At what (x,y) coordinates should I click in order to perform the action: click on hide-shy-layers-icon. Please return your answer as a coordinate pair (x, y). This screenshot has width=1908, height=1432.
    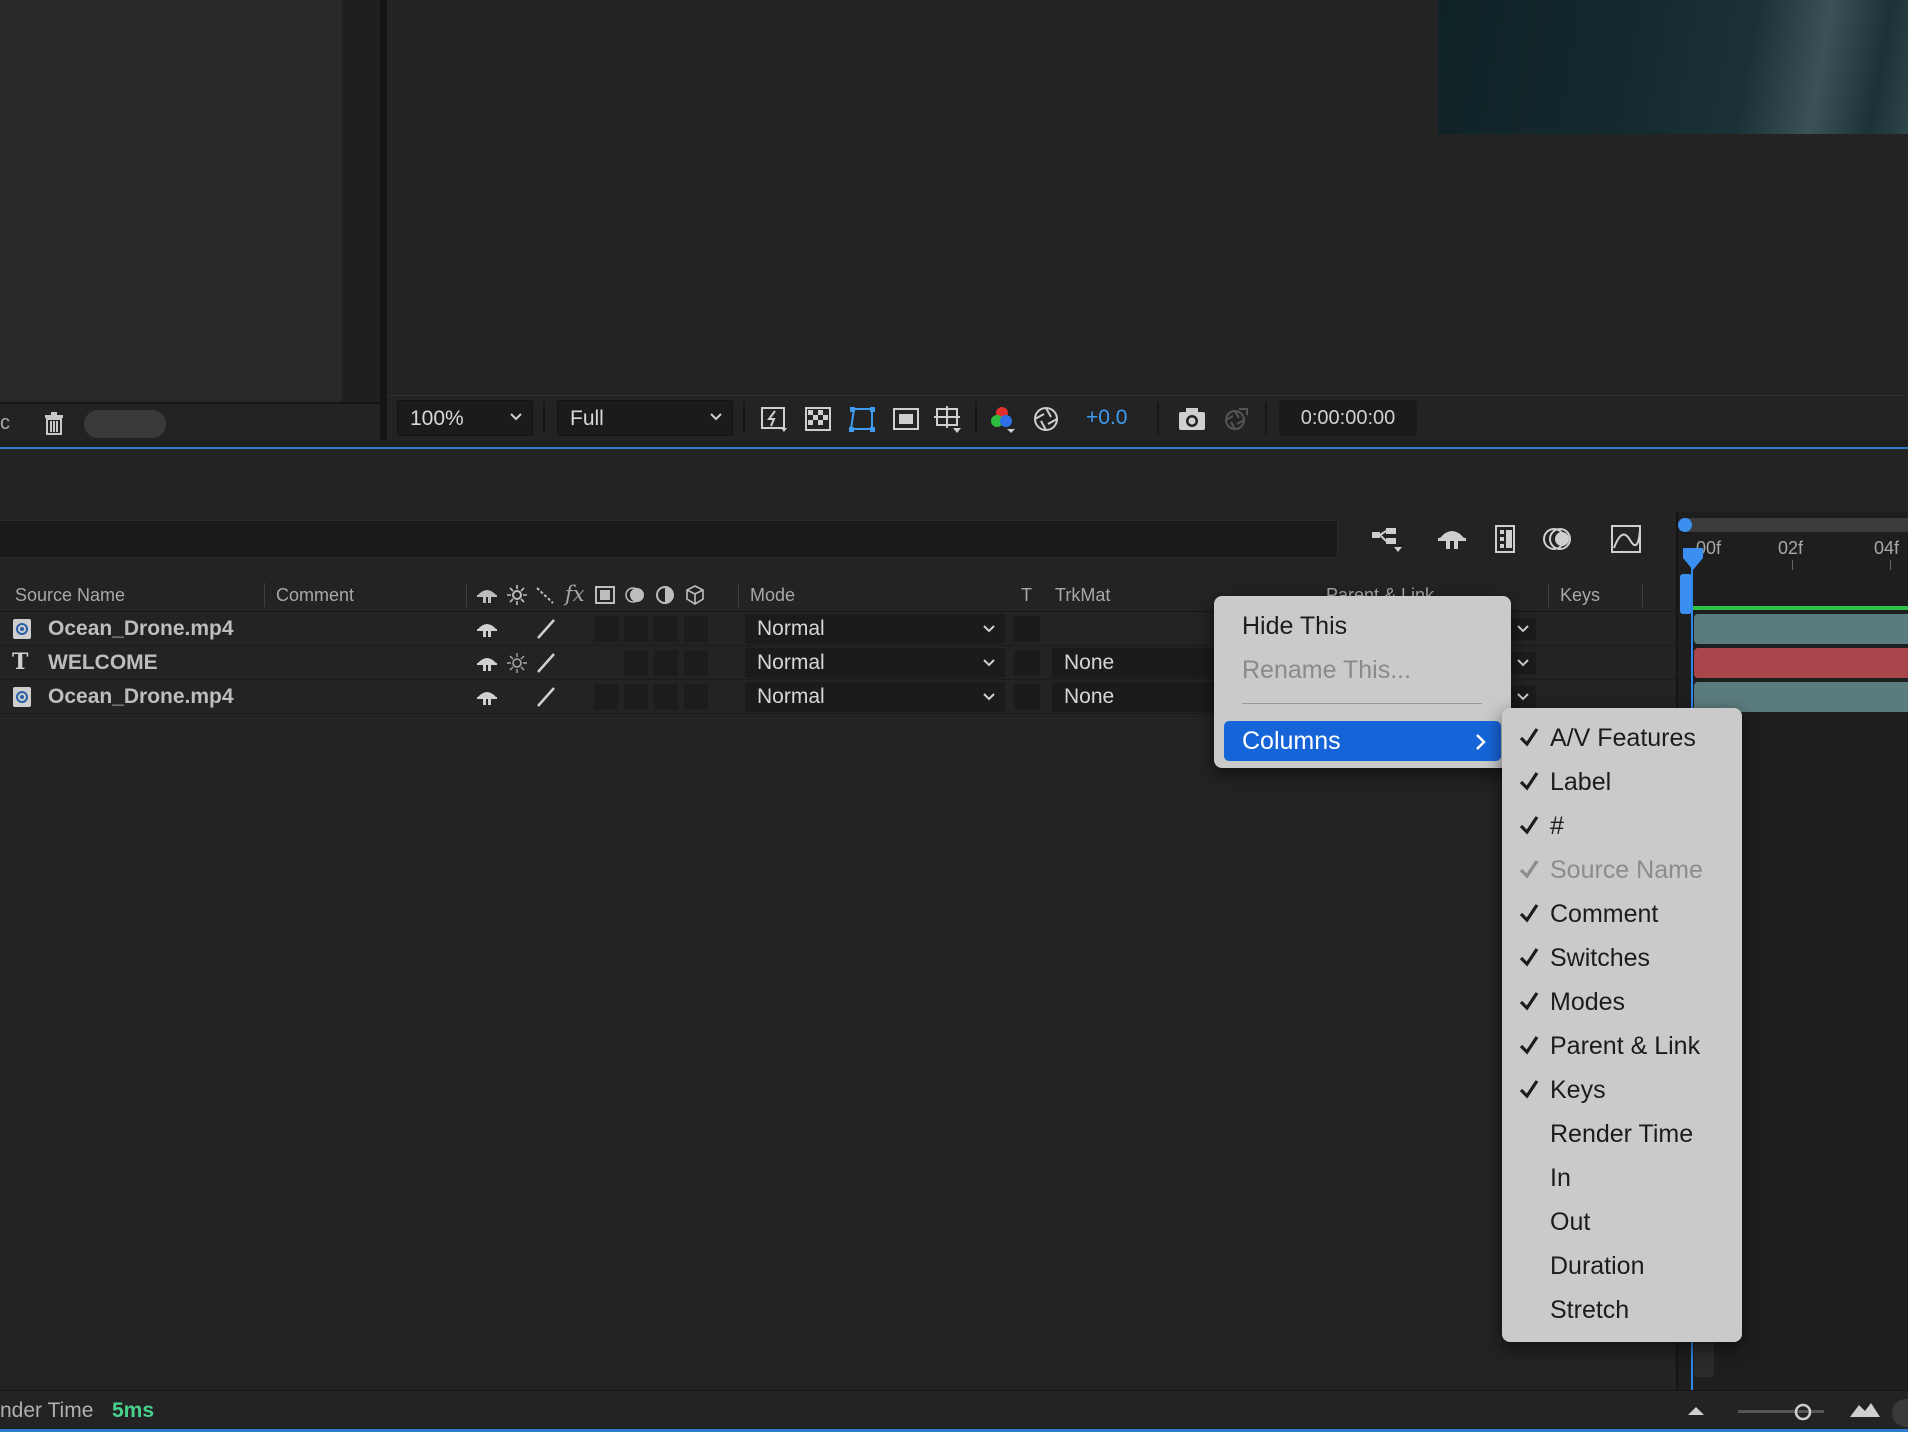
    Looking at the image, I should click on (1452, 539).